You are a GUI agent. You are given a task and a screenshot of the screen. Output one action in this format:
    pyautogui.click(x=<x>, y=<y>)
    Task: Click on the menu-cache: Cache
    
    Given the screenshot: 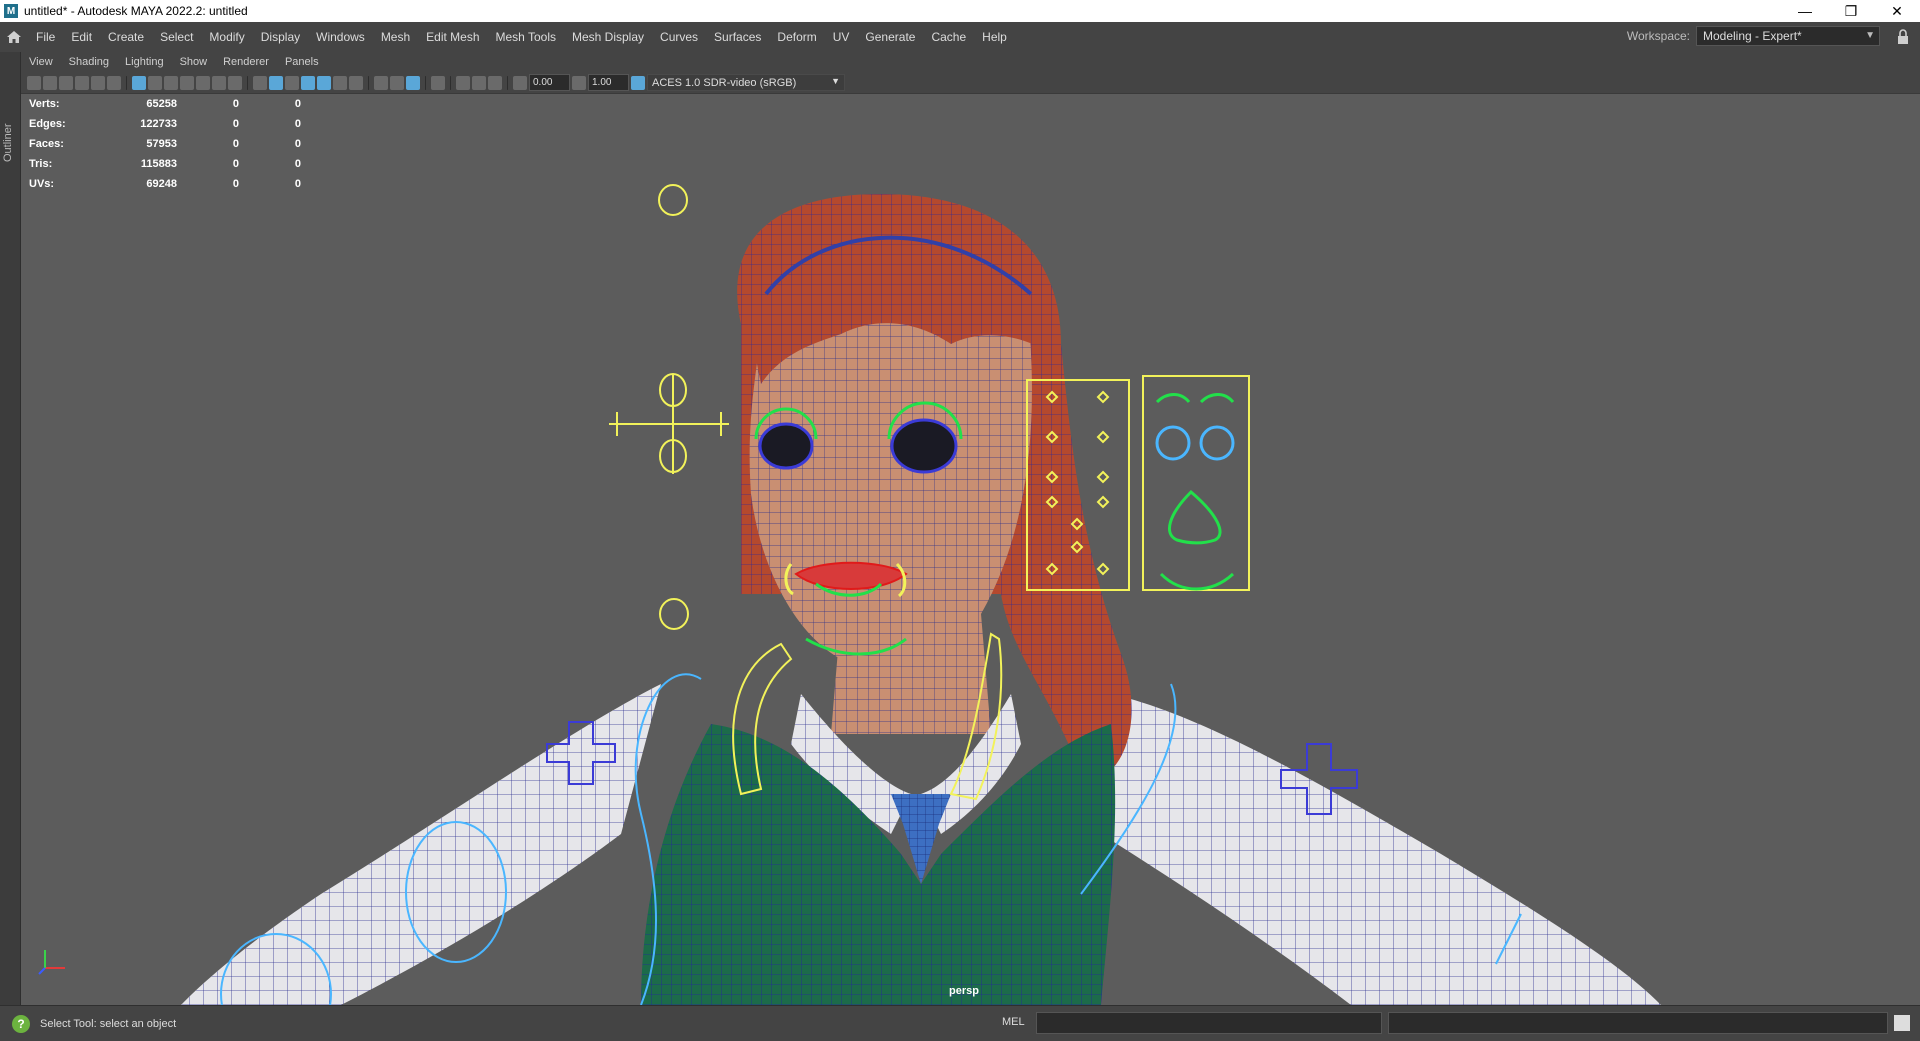 What is the action you would take?
    pyautogui.click(x=948, y=37)
    